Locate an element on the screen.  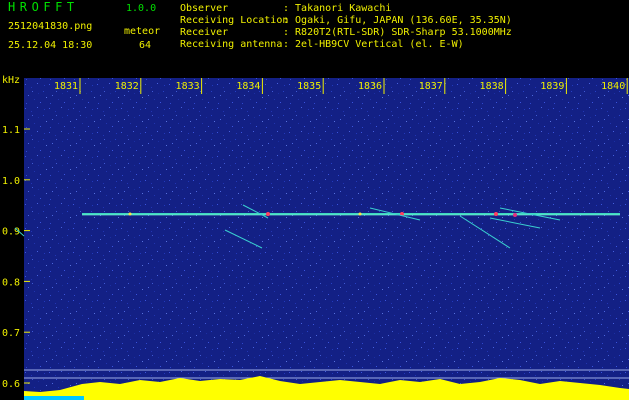
info-label-receiver: Receiver is located at coordinates (204, 32).